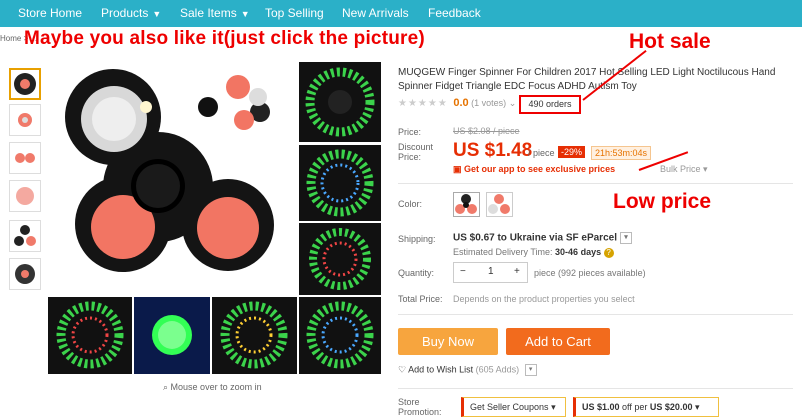 The image size is (802, 420). What do you see at coordinates (486, 131) in the screenshot?
I see `original-price: US $2.08 / piece` at bounding box center [486, 131].